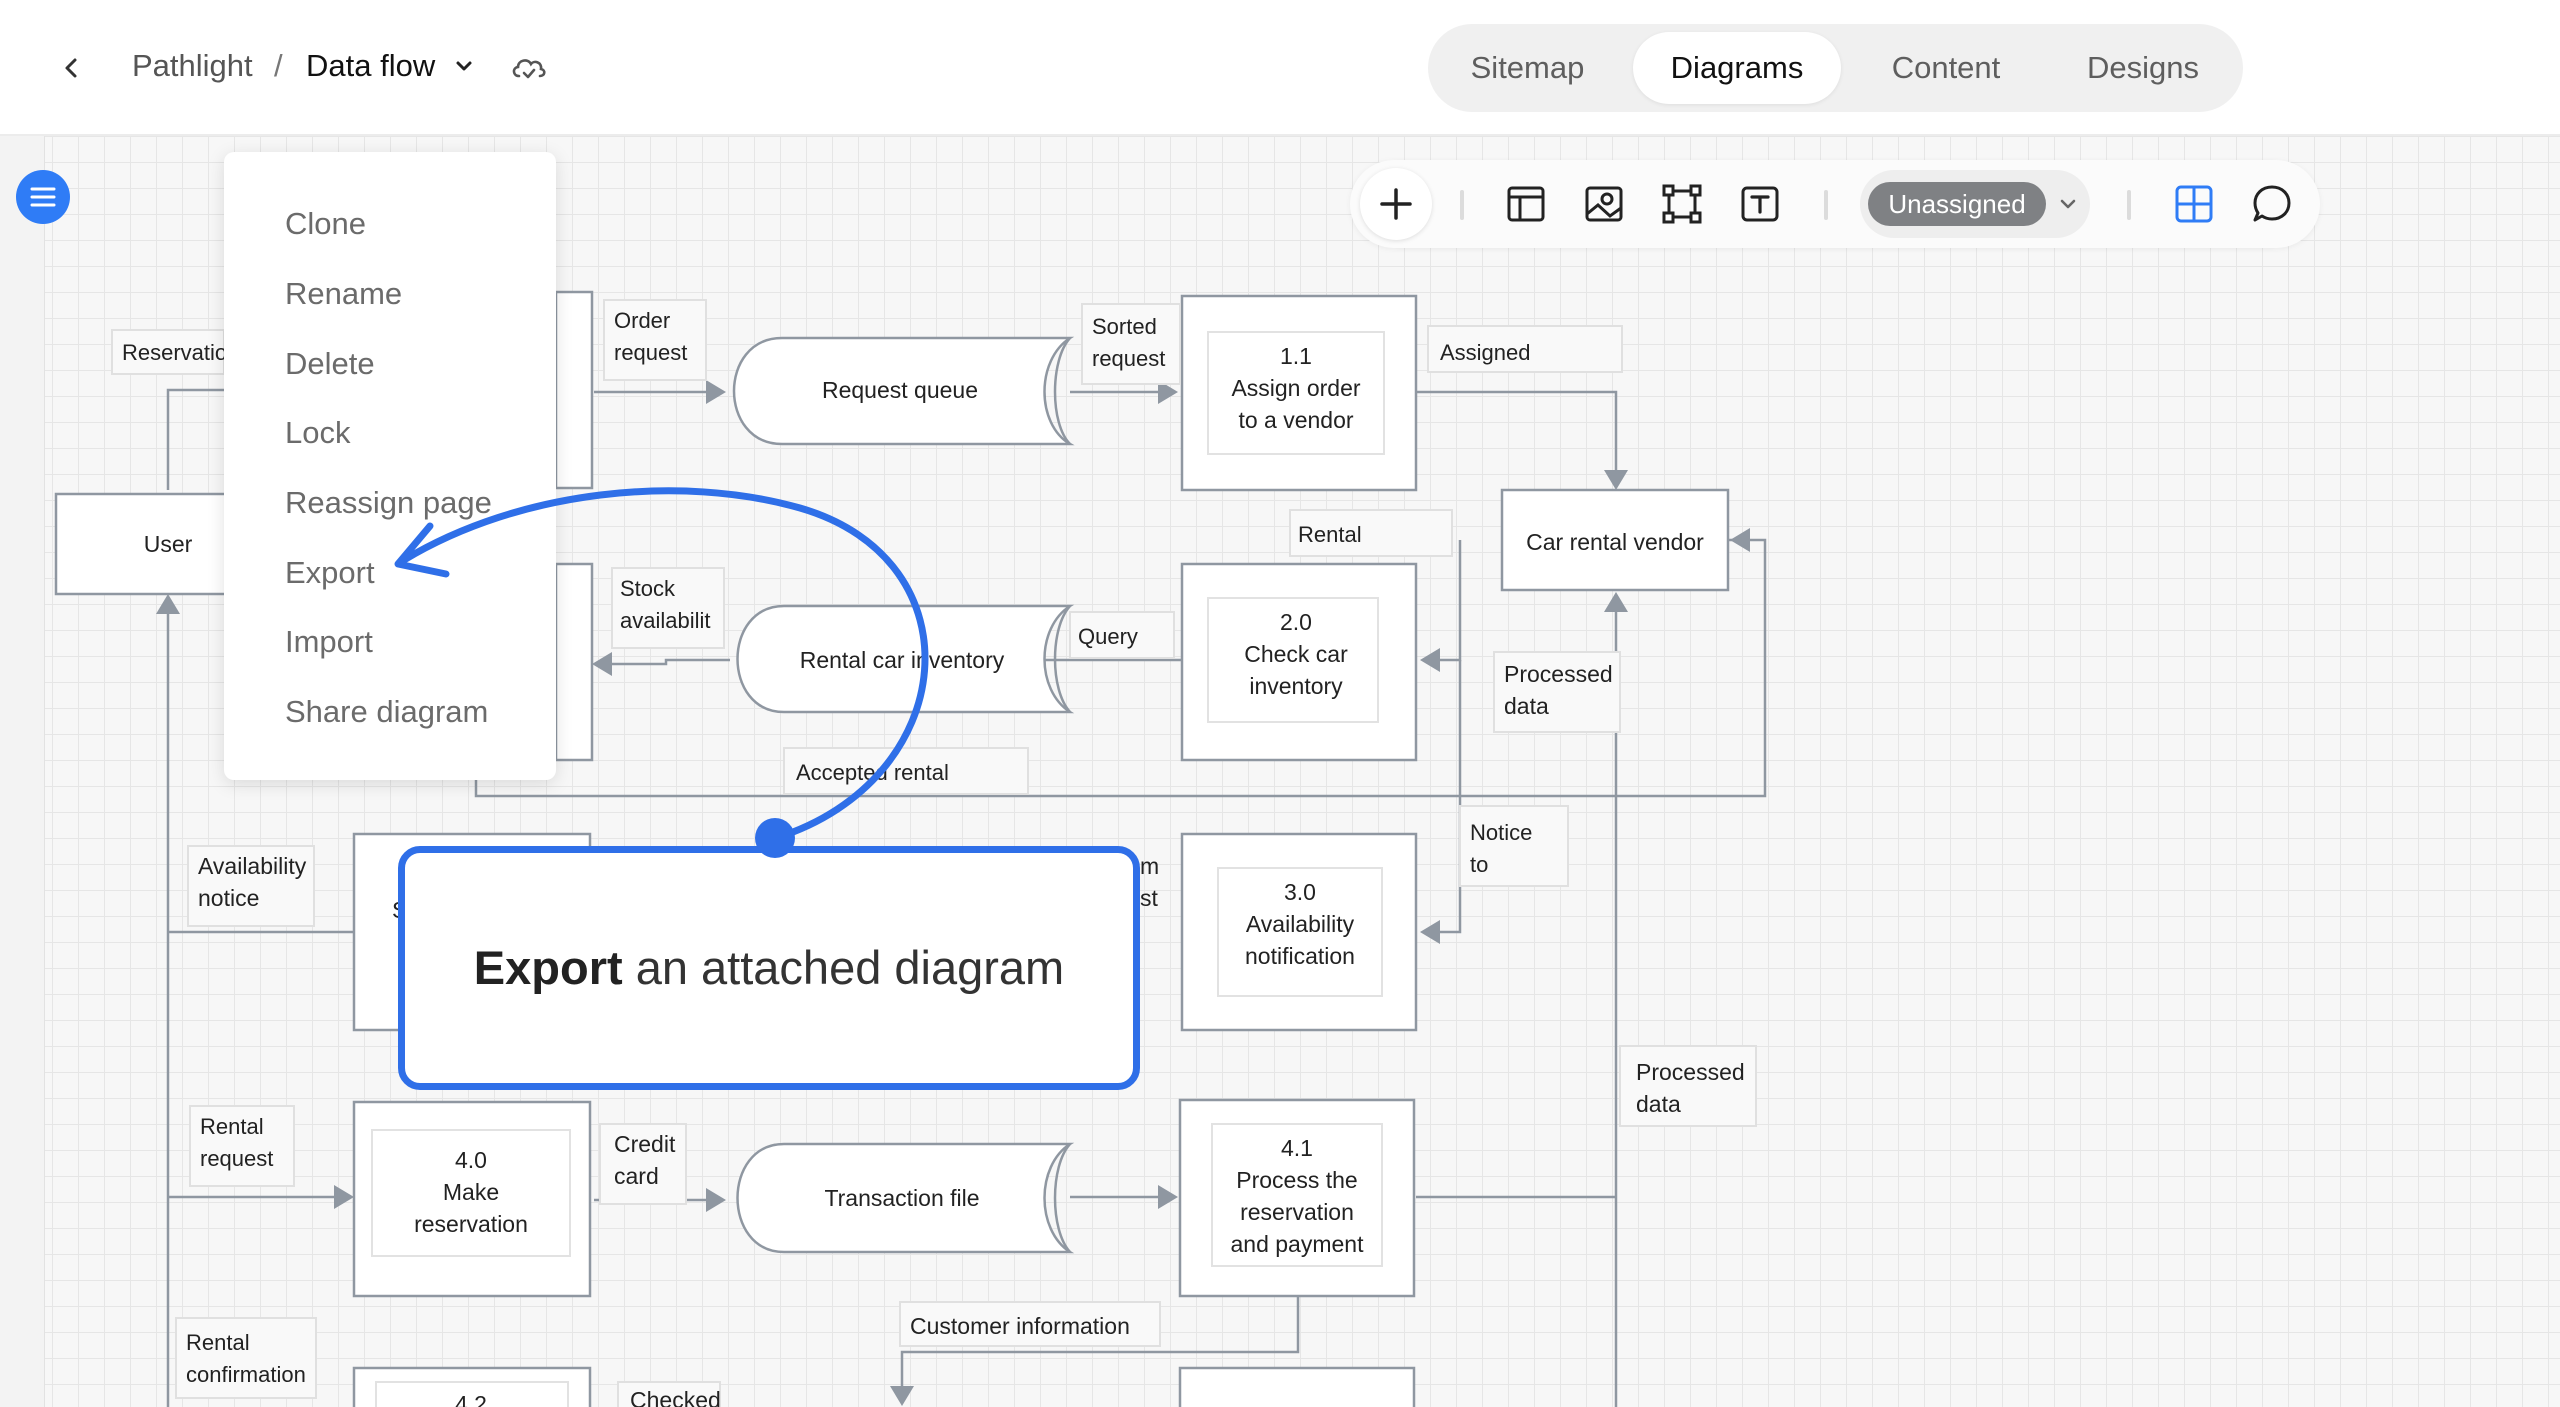 Image resolution: width=2560 pixels, height=1407 pixels. What do you see at coordinates (1297, 1212) in the screenshot?
I see `process-4-1-line2: reservation` at bounding box center [1297, 1212].